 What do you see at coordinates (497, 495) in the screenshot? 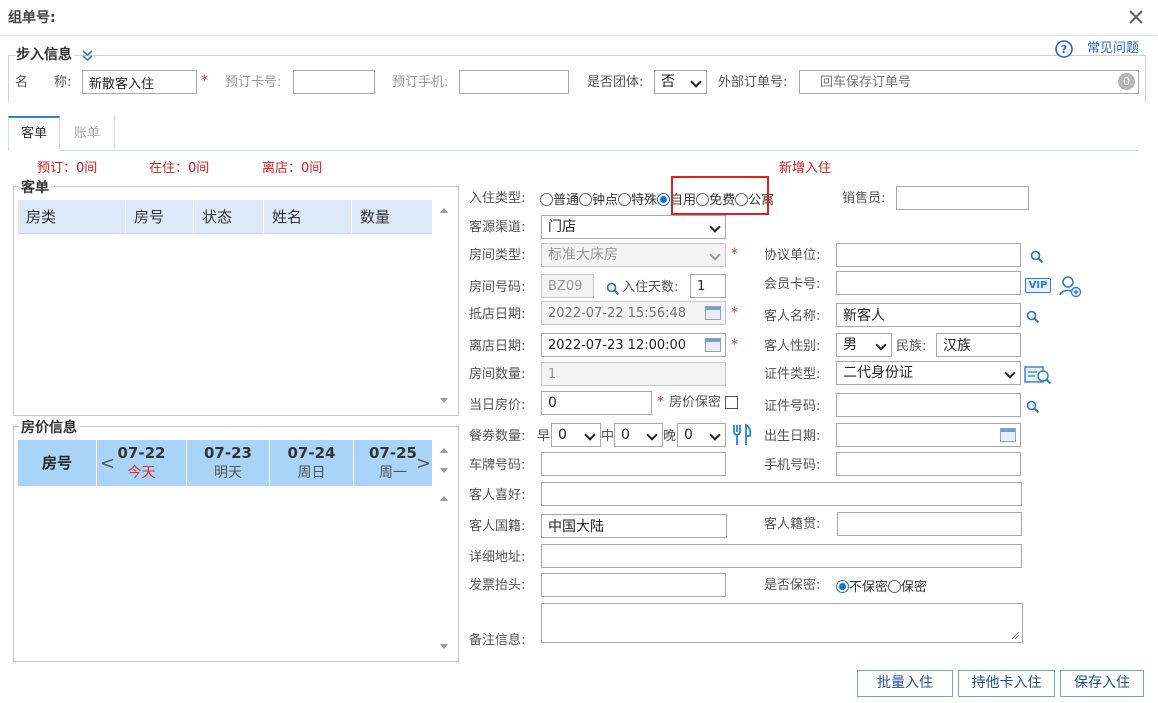
I see `hobby-label: 客人喜好:` at bounding box center [497, 495].